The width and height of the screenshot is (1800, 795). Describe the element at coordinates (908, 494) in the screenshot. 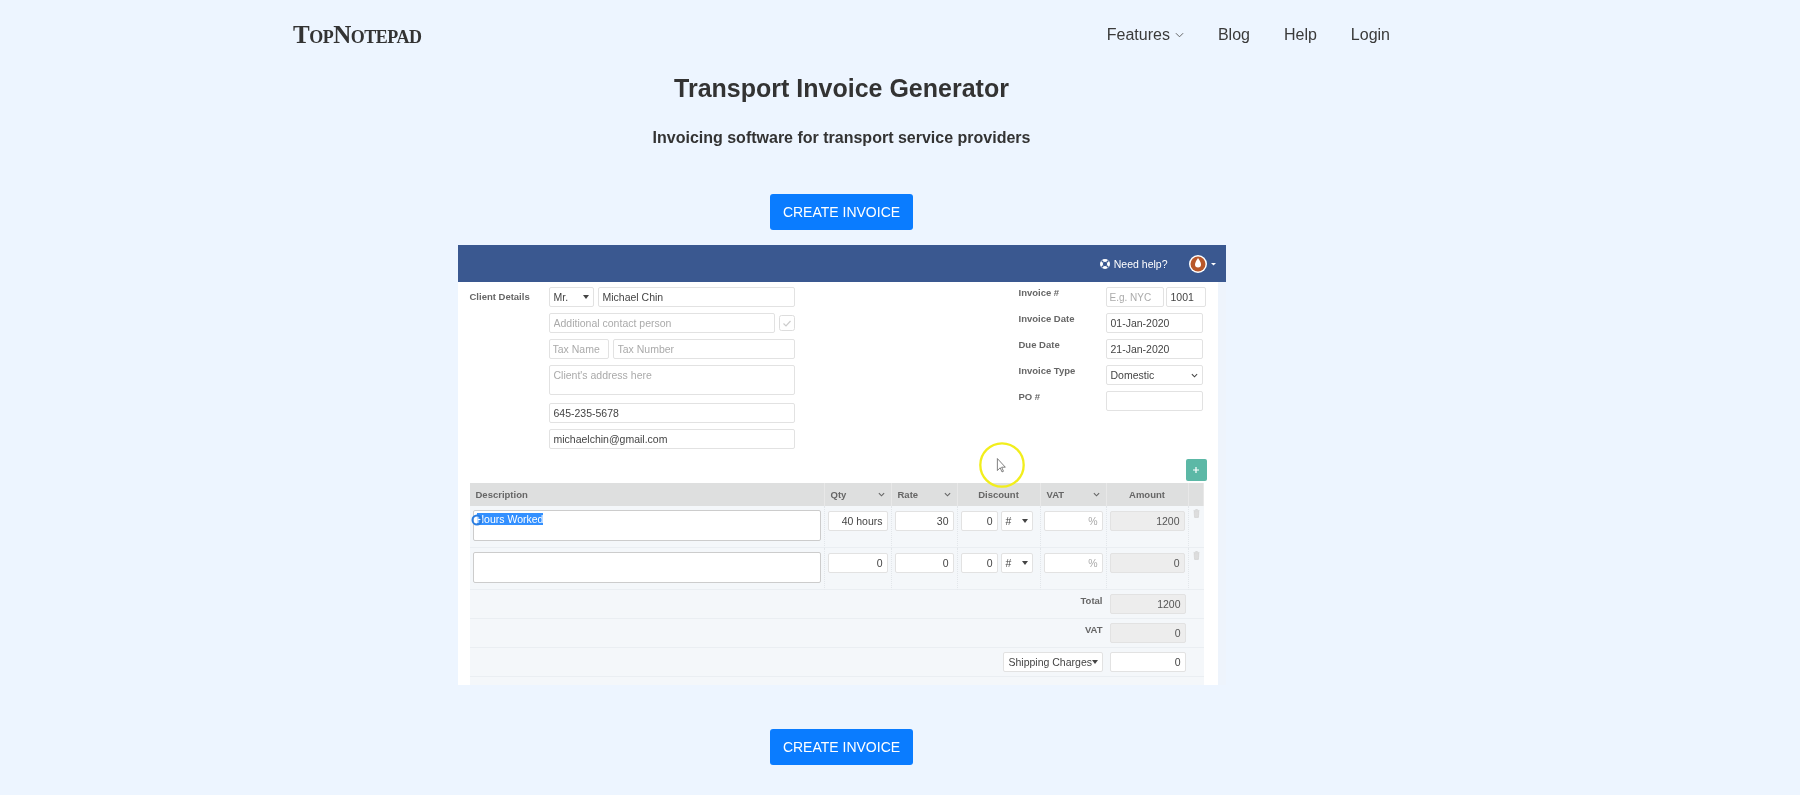

I see `column-header: Rate` at that location.